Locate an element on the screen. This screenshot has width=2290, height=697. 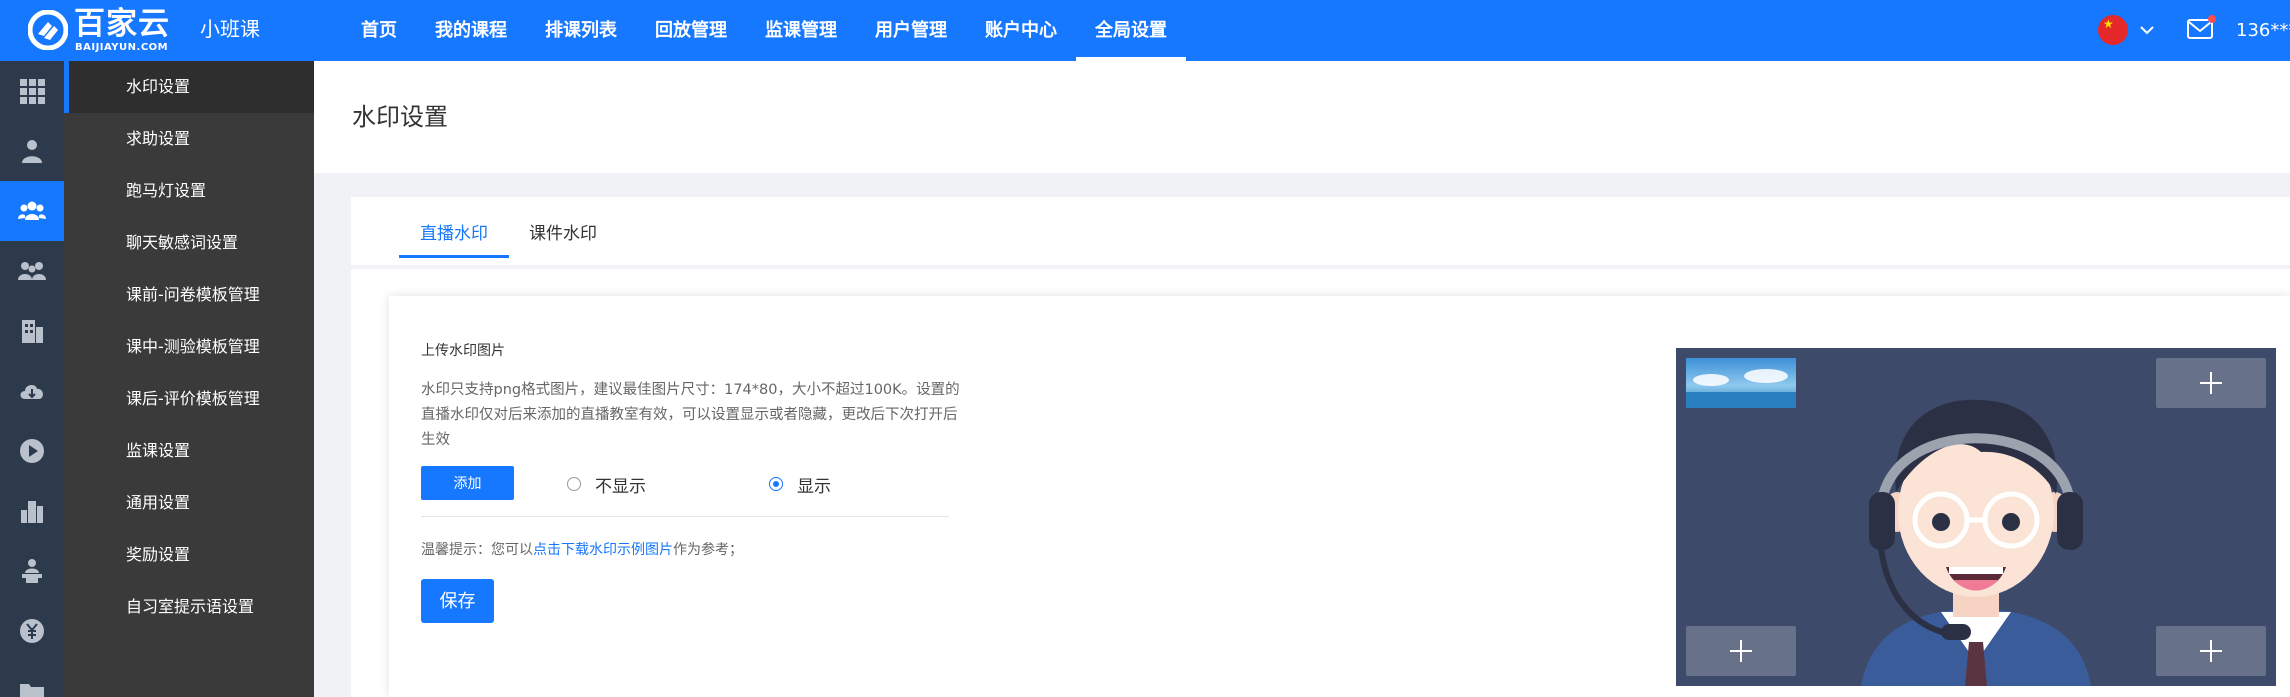
submenu-sensitive-words: 聊天敏感词设置 is located at coordinates (189, 243).